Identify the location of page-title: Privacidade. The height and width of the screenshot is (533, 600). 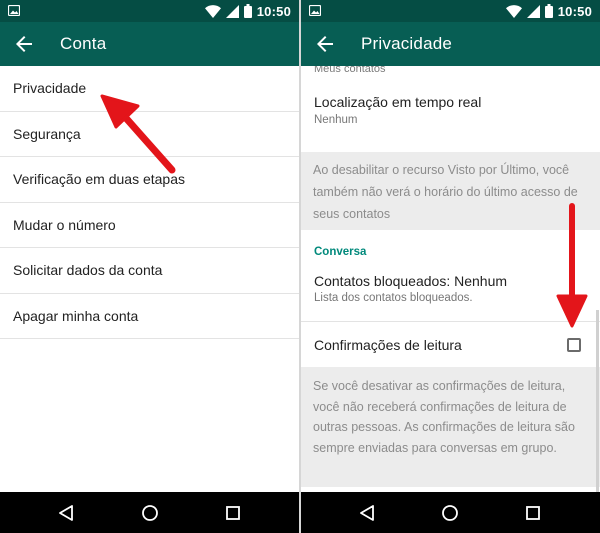
(407, 43).